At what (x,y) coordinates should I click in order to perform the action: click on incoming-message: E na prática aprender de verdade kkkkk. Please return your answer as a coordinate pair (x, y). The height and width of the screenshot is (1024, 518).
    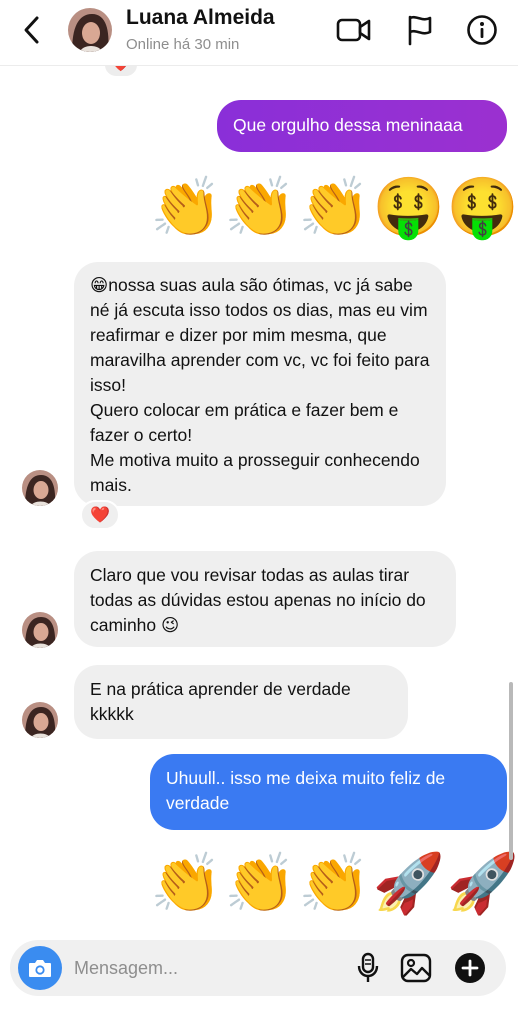
    Looking at the image, I should click on (241, 702).